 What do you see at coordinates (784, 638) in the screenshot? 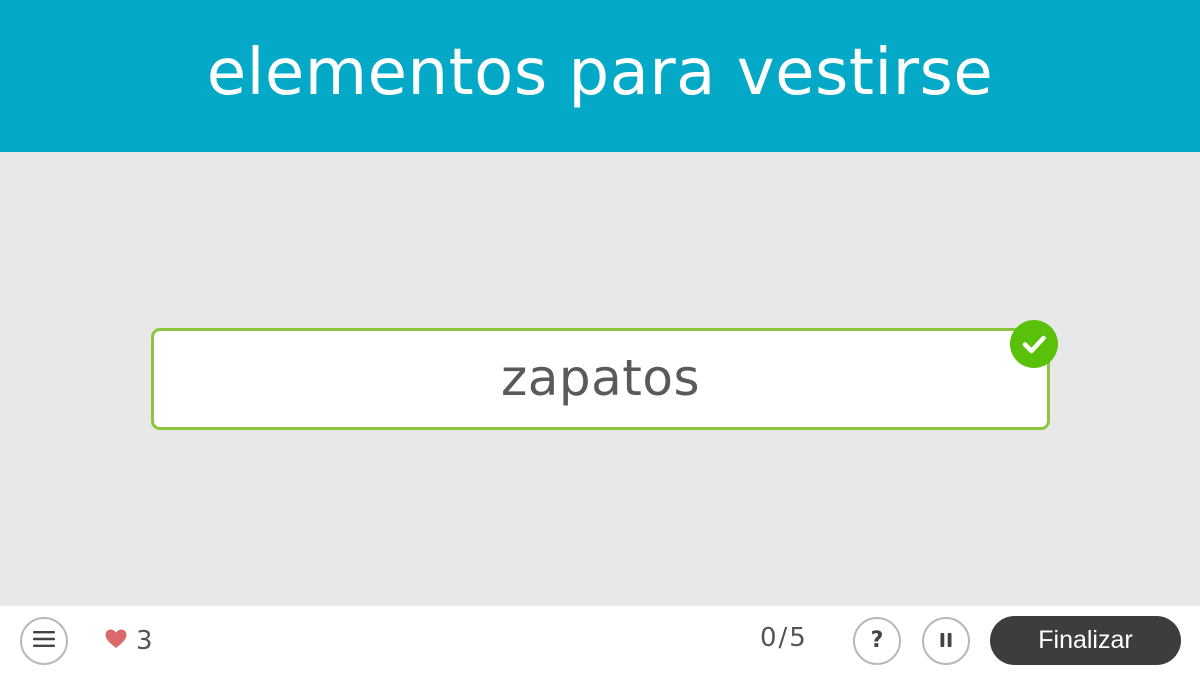
I see `progress-counter: 0/5` at bounding box center [784, 638].